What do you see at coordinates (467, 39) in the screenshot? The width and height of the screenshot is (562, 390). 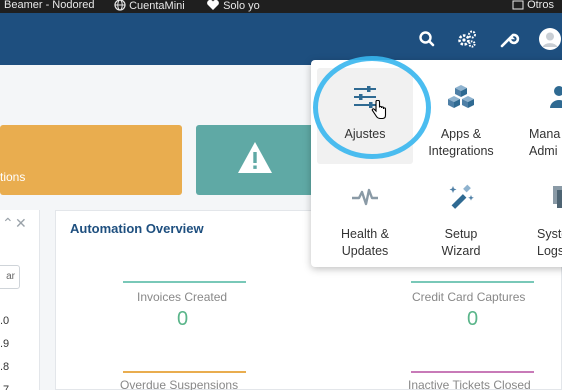 I see `gear-icon` at bounding box center [467, 39].